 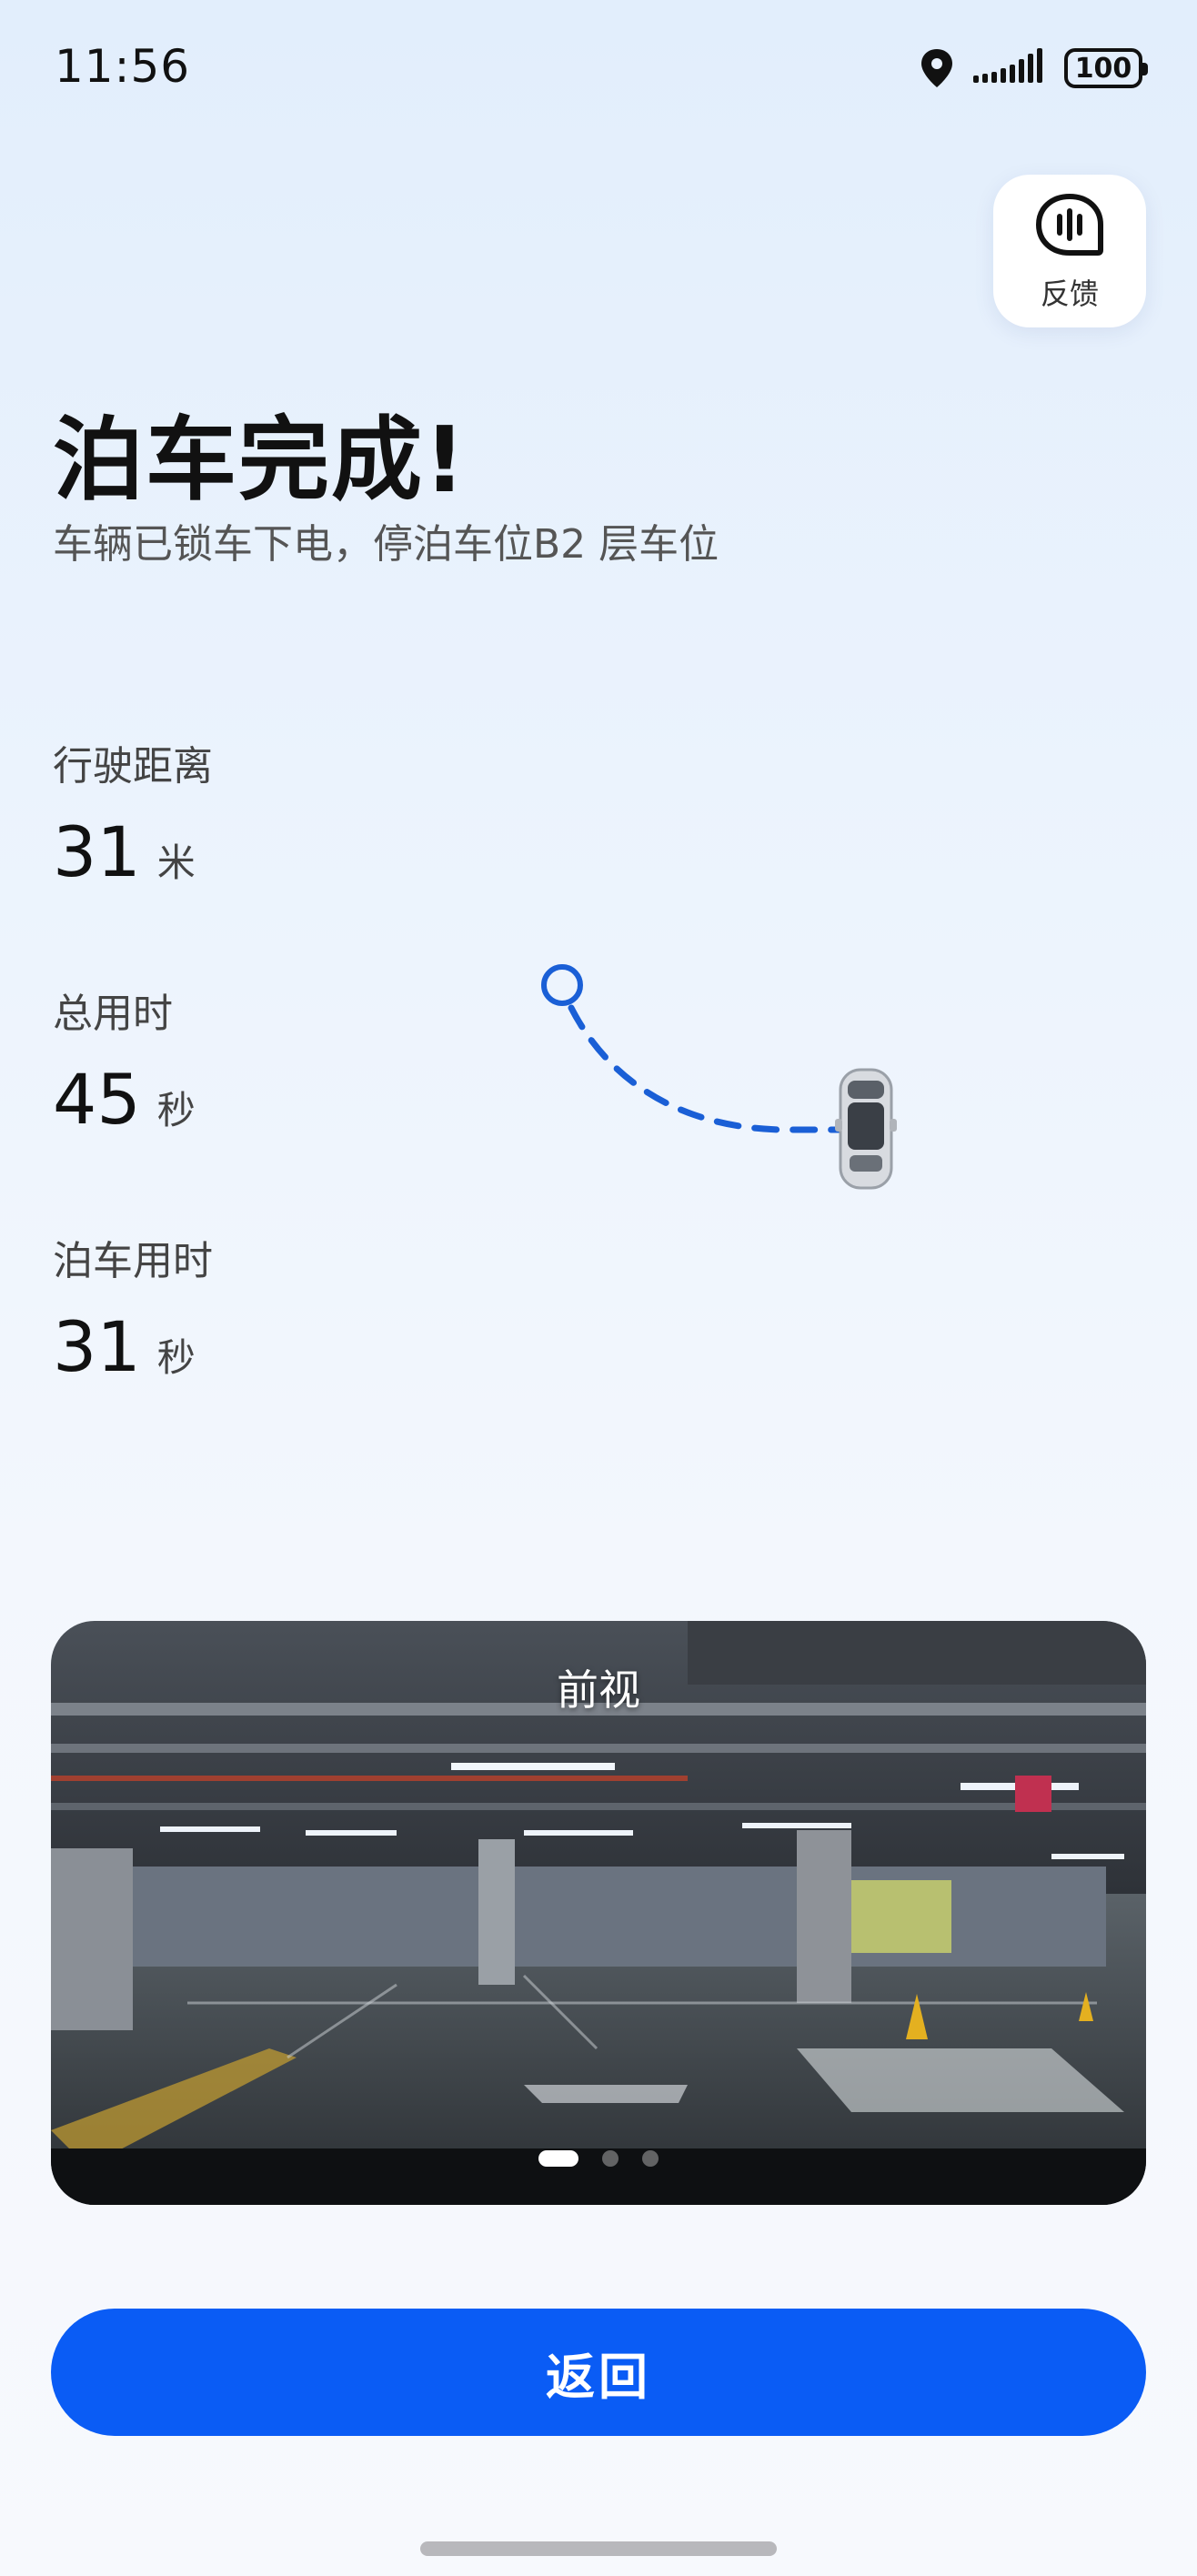 What do you see at coordinates (598, 1690) in the screenshot?
I see `camera-view-label: 前视` at bounding box center [598, 1690].